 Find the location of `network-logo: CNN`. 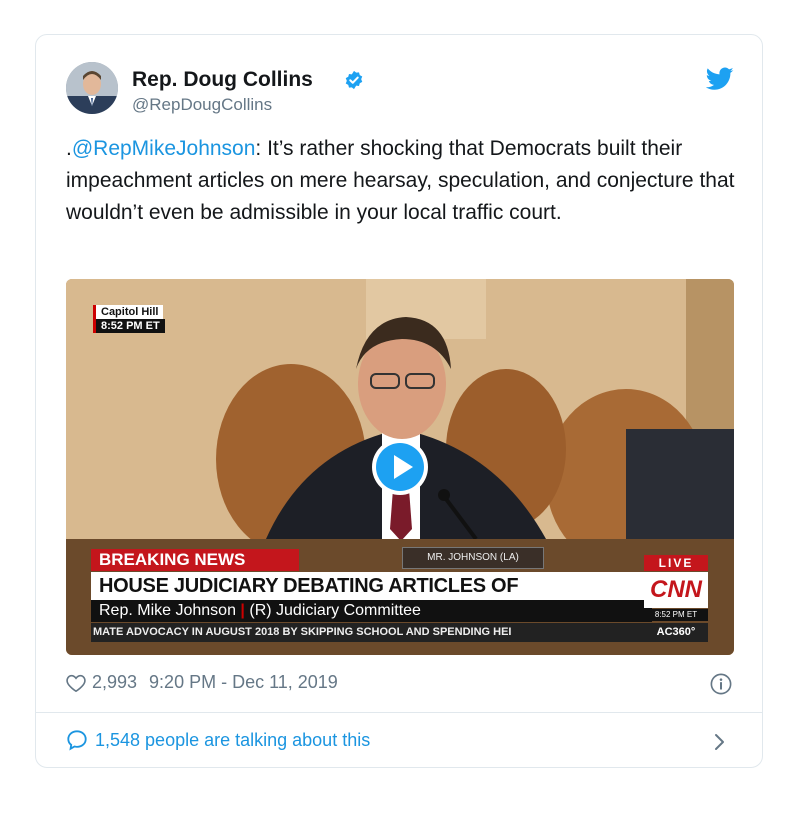

network-logo: CNN is located at coordinates (676, 590).